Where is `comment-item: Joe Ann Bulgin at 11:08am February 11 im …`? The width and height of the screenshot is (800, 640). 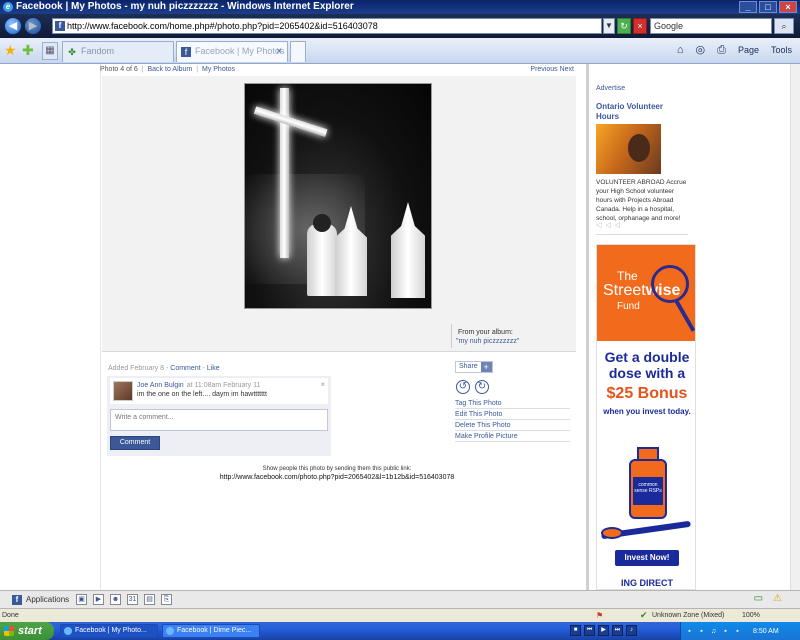
comment-item: Joe Ann Bulgin at 11:08am February 11 im … is located at coordinates (219, 391).